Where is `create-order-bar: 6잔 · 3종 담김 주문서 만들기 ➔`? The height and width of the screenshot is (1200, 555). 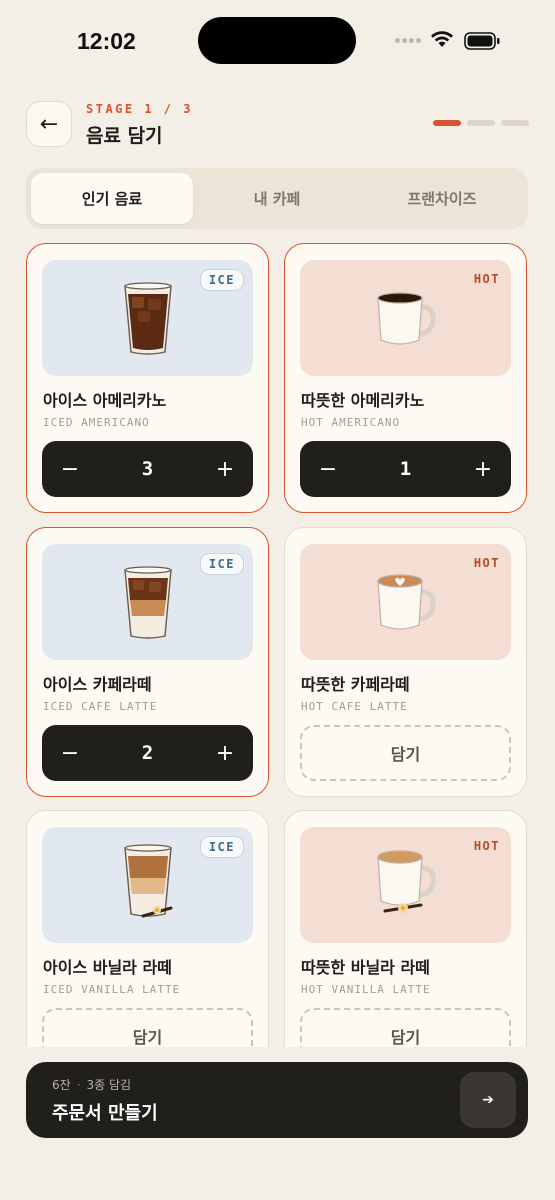
create-order-bar: 6잔 · 3종 담김 주문서 만들기 ➔ is located at coordinates (277, 1100).